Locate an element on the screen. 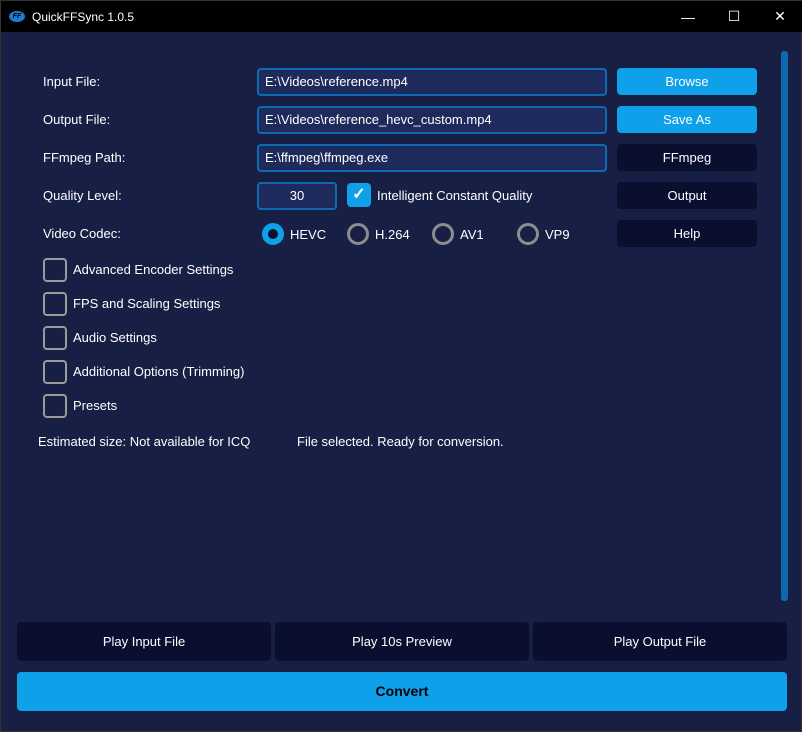 This screenshot has height=732, width=802. close-button: ✕ is located at coordinates (779, 16).